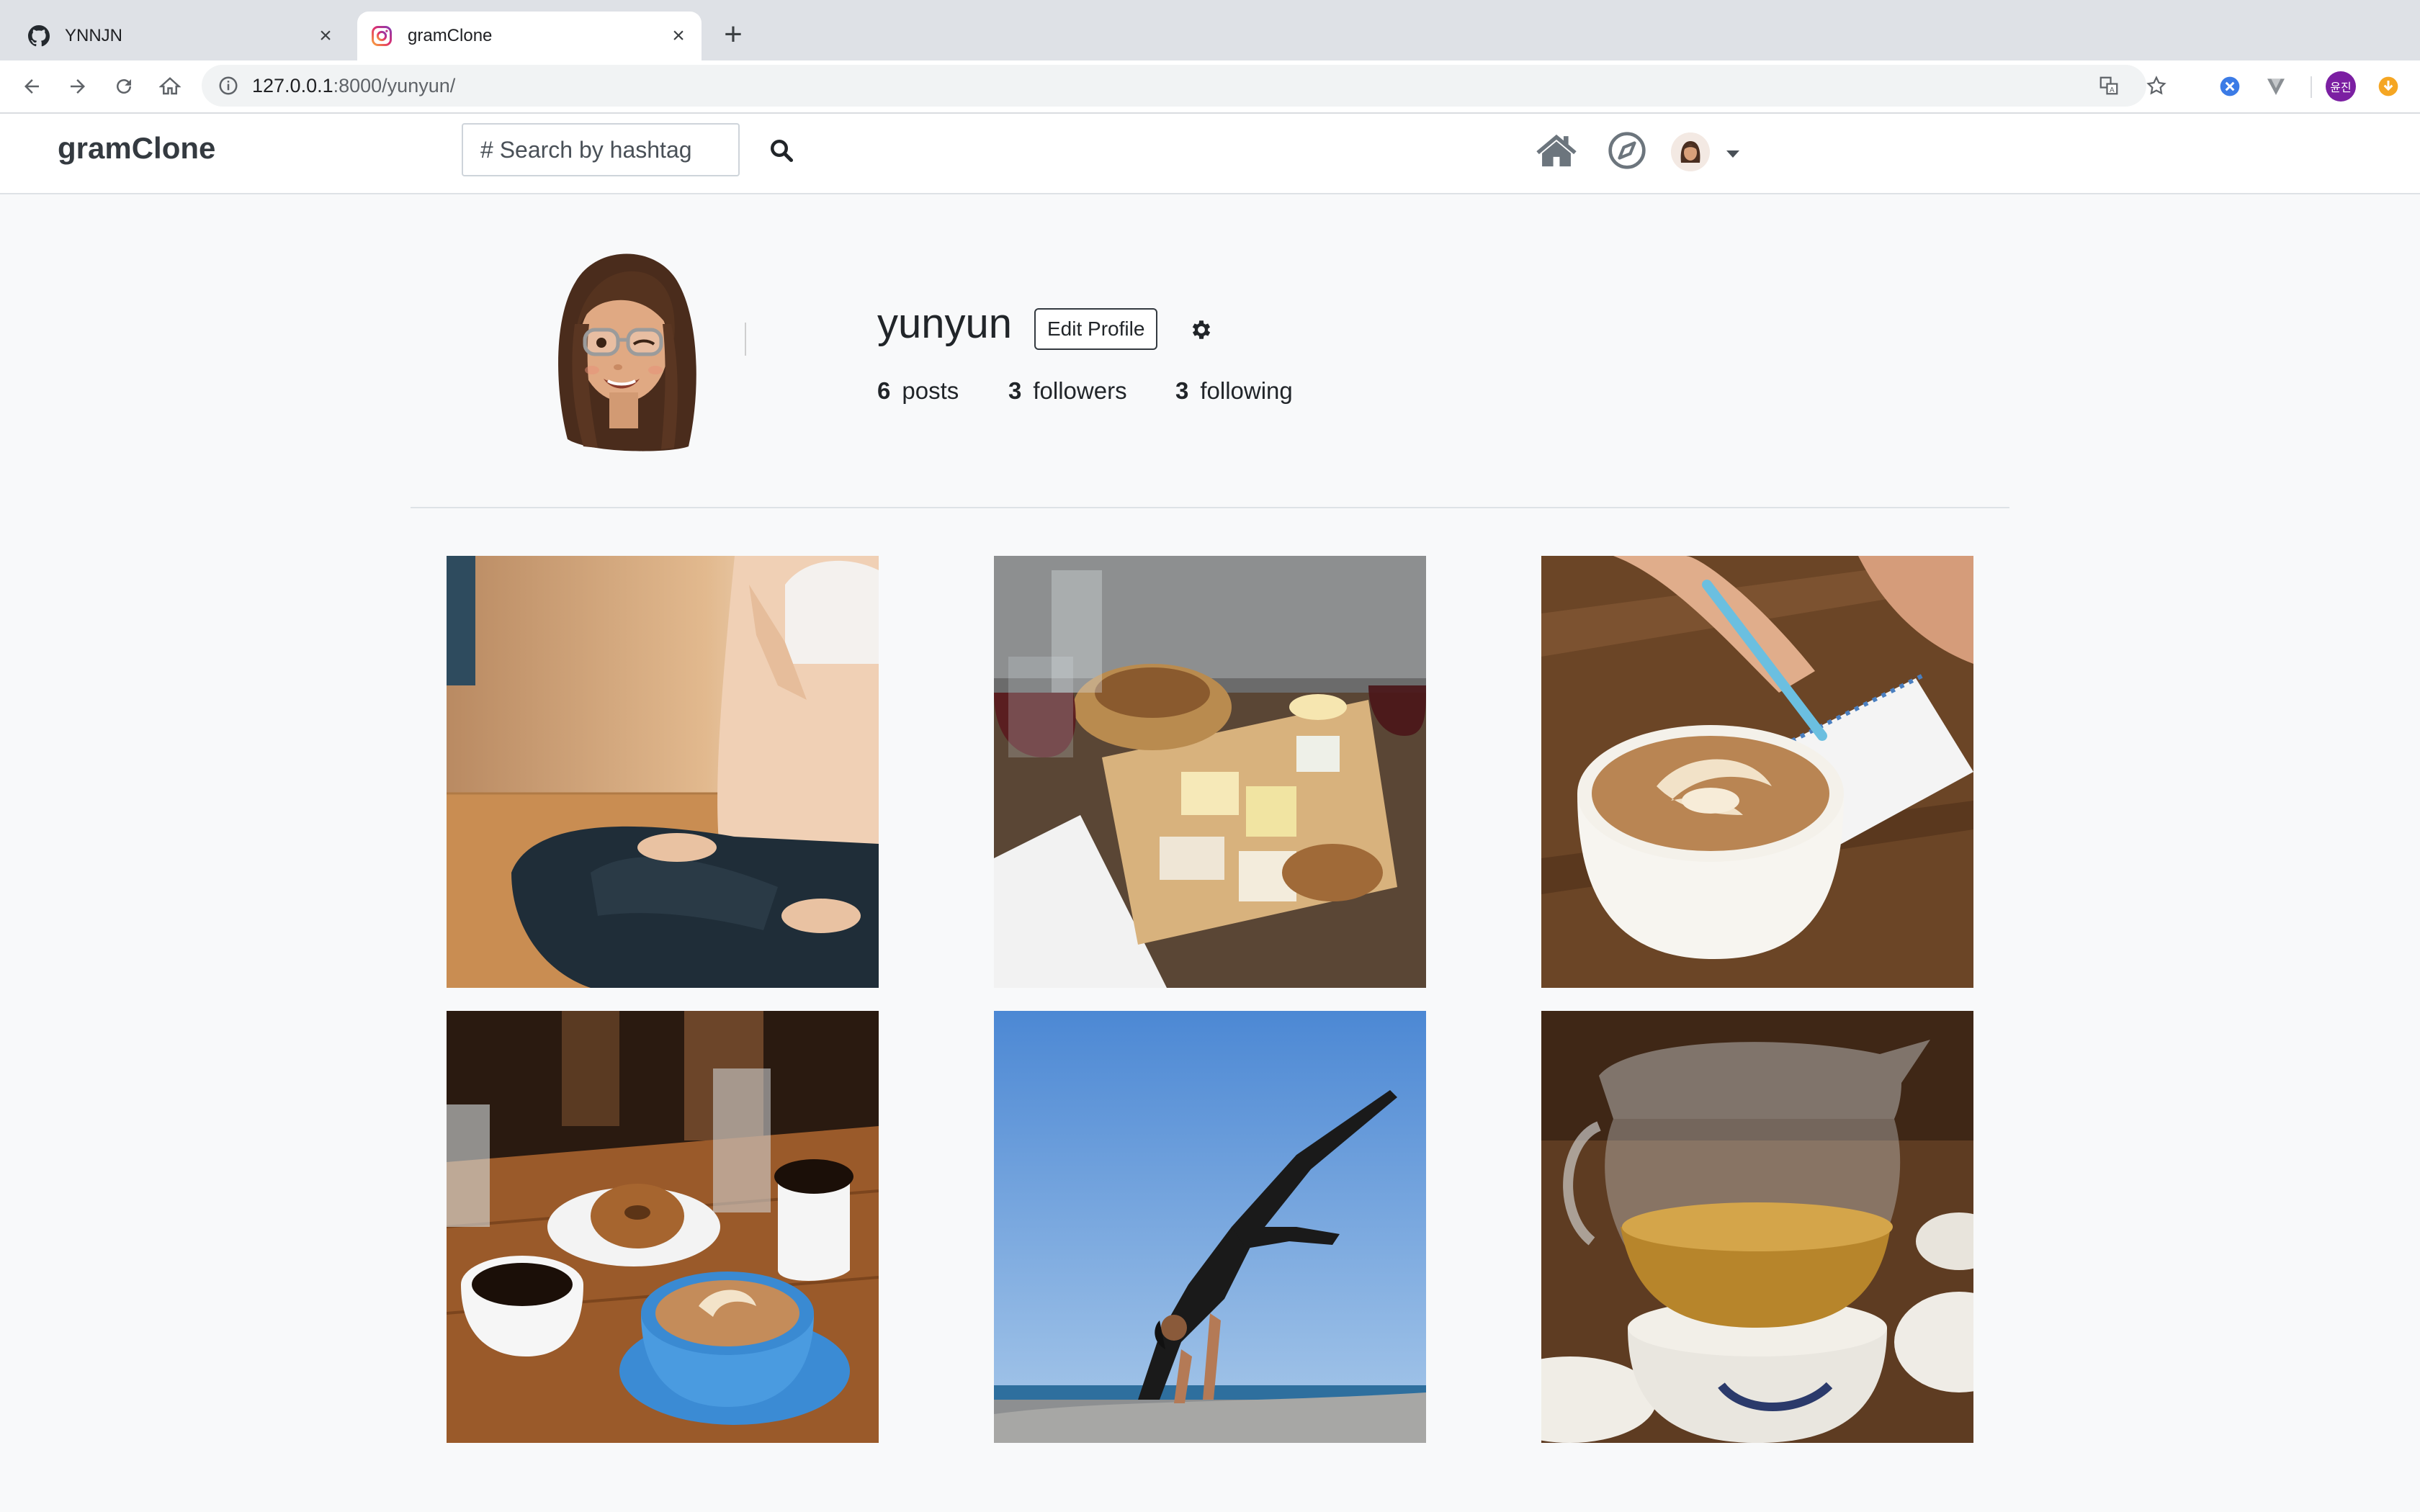 This screenshot has width=2420, height=1512. What do you see at coordinates (31, 86) in the screenshot?
I see `back-icon` at bounding box center [31, 86].